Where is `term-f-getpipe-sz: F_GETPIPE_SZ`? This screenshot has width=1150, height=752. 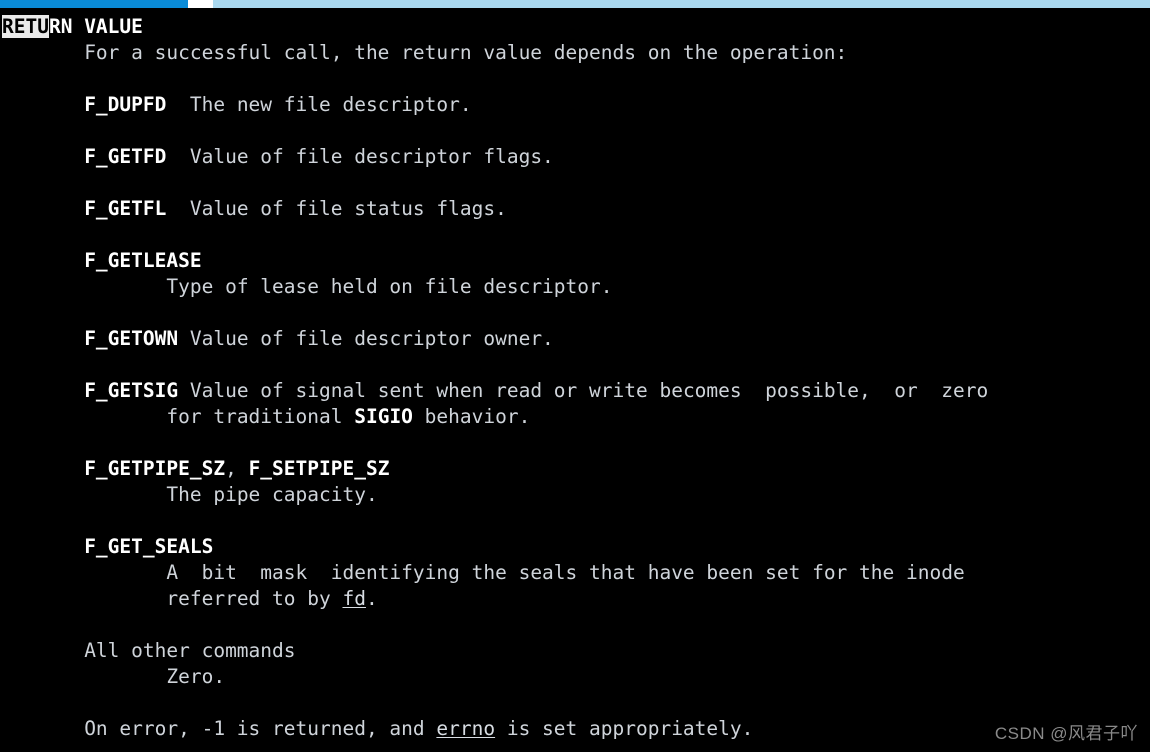
term-f-getpipe-sz: F_GETPIPE_SZ is located at coordinates (155, 468).